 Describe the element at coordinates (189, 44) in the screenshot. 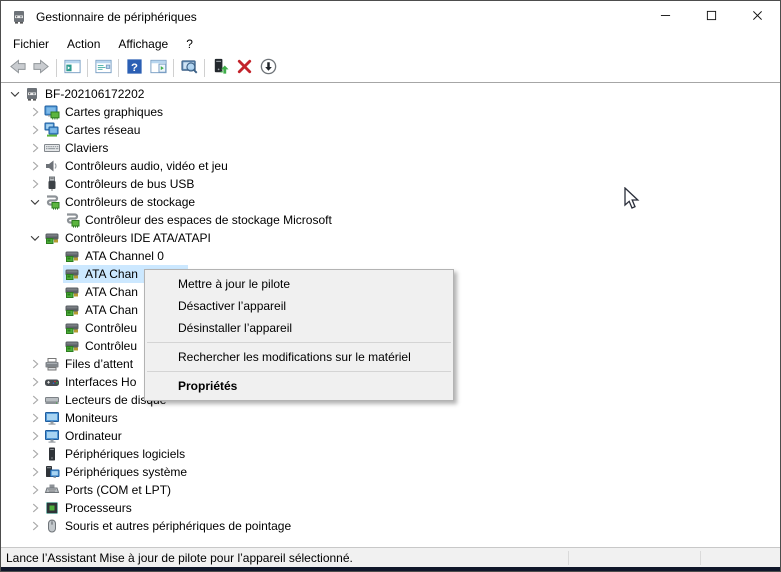

I see `menu-help: ?` at that location.